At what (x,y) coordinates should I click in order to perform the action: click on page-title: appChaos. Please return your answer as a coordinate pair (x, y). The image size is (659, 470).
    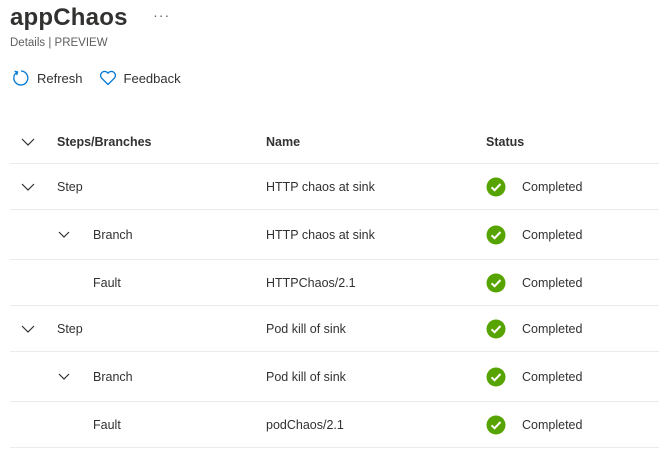
    Looking at the image, I should click on (69, 17).